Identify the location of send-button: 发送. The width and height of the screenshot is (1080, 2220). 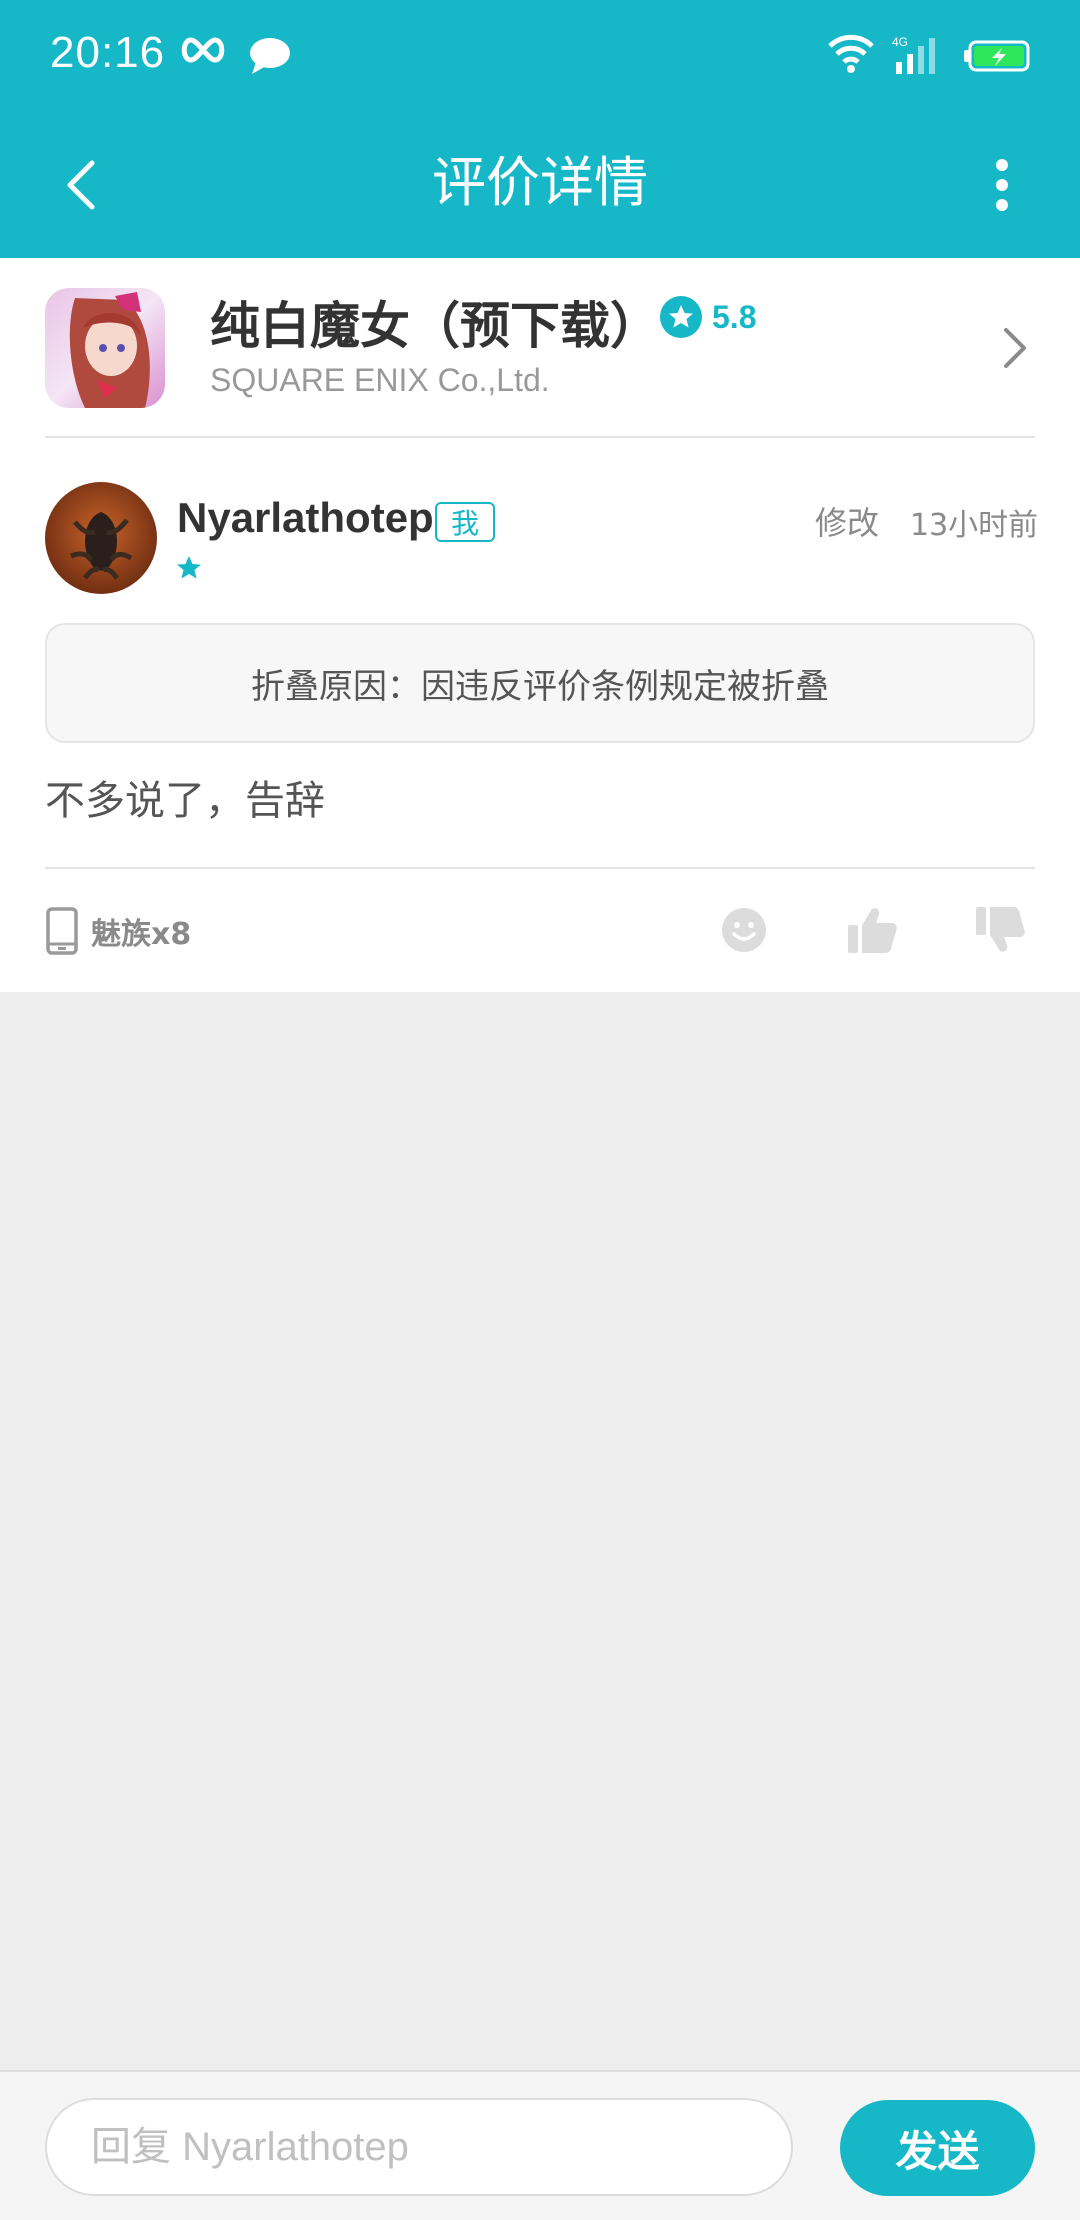
(937, 2148).